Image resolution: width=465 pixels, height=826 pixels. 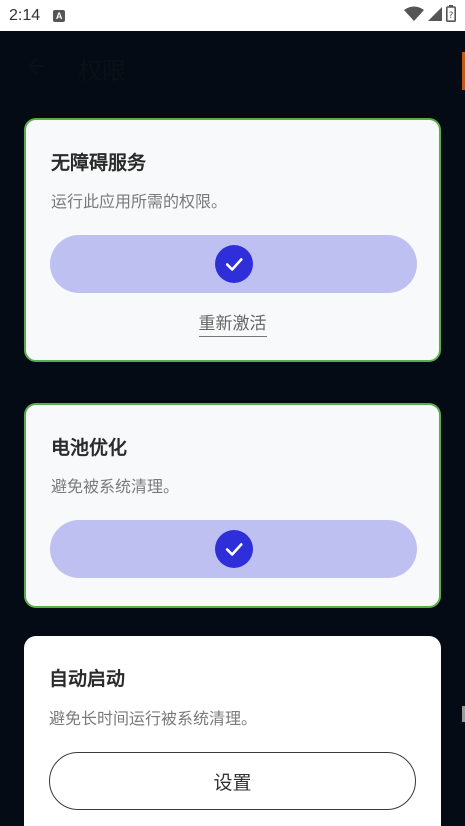 I want to click on notification-badge: A, so click(x=59, y=15).